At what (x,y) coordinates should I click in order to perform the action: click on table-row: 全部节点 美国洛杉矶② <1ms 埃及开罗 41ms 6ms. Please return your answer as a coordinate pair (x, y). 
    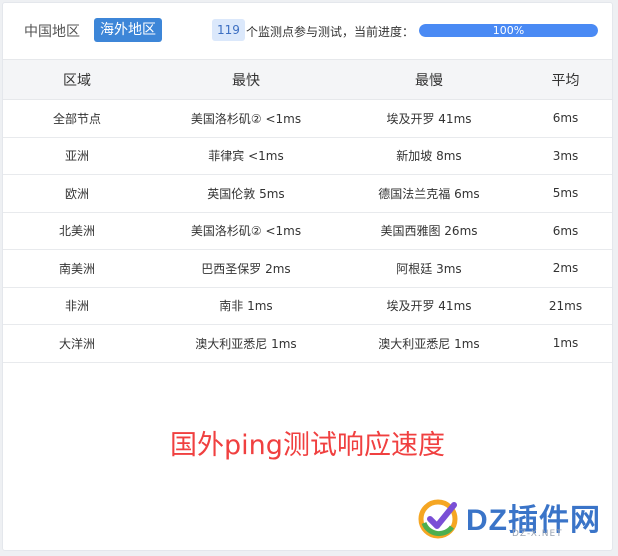
    Looking at the image, I should click on (307, 118).